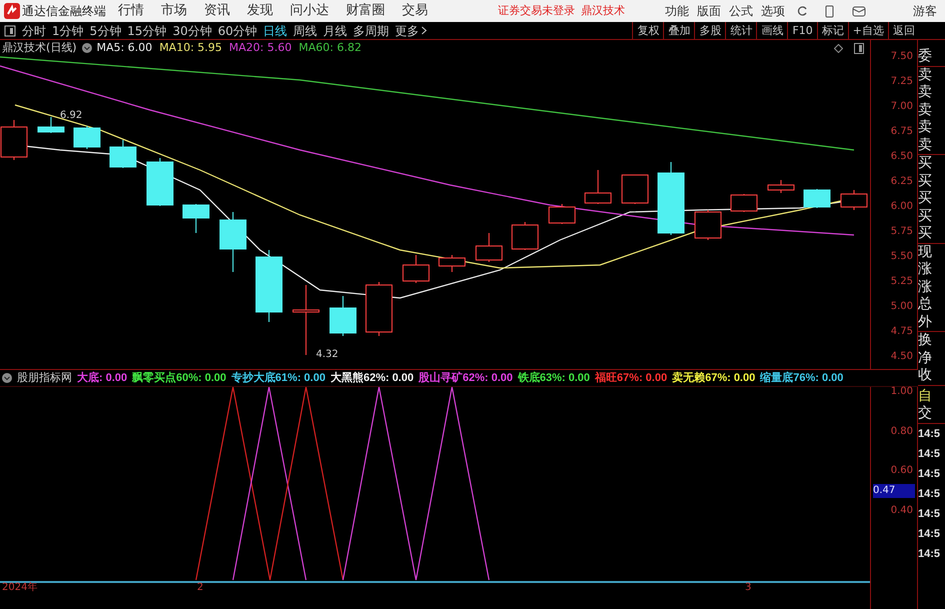 The image size is (945, 609). I want to click on period-tab: 多周期, so click(371, 31).